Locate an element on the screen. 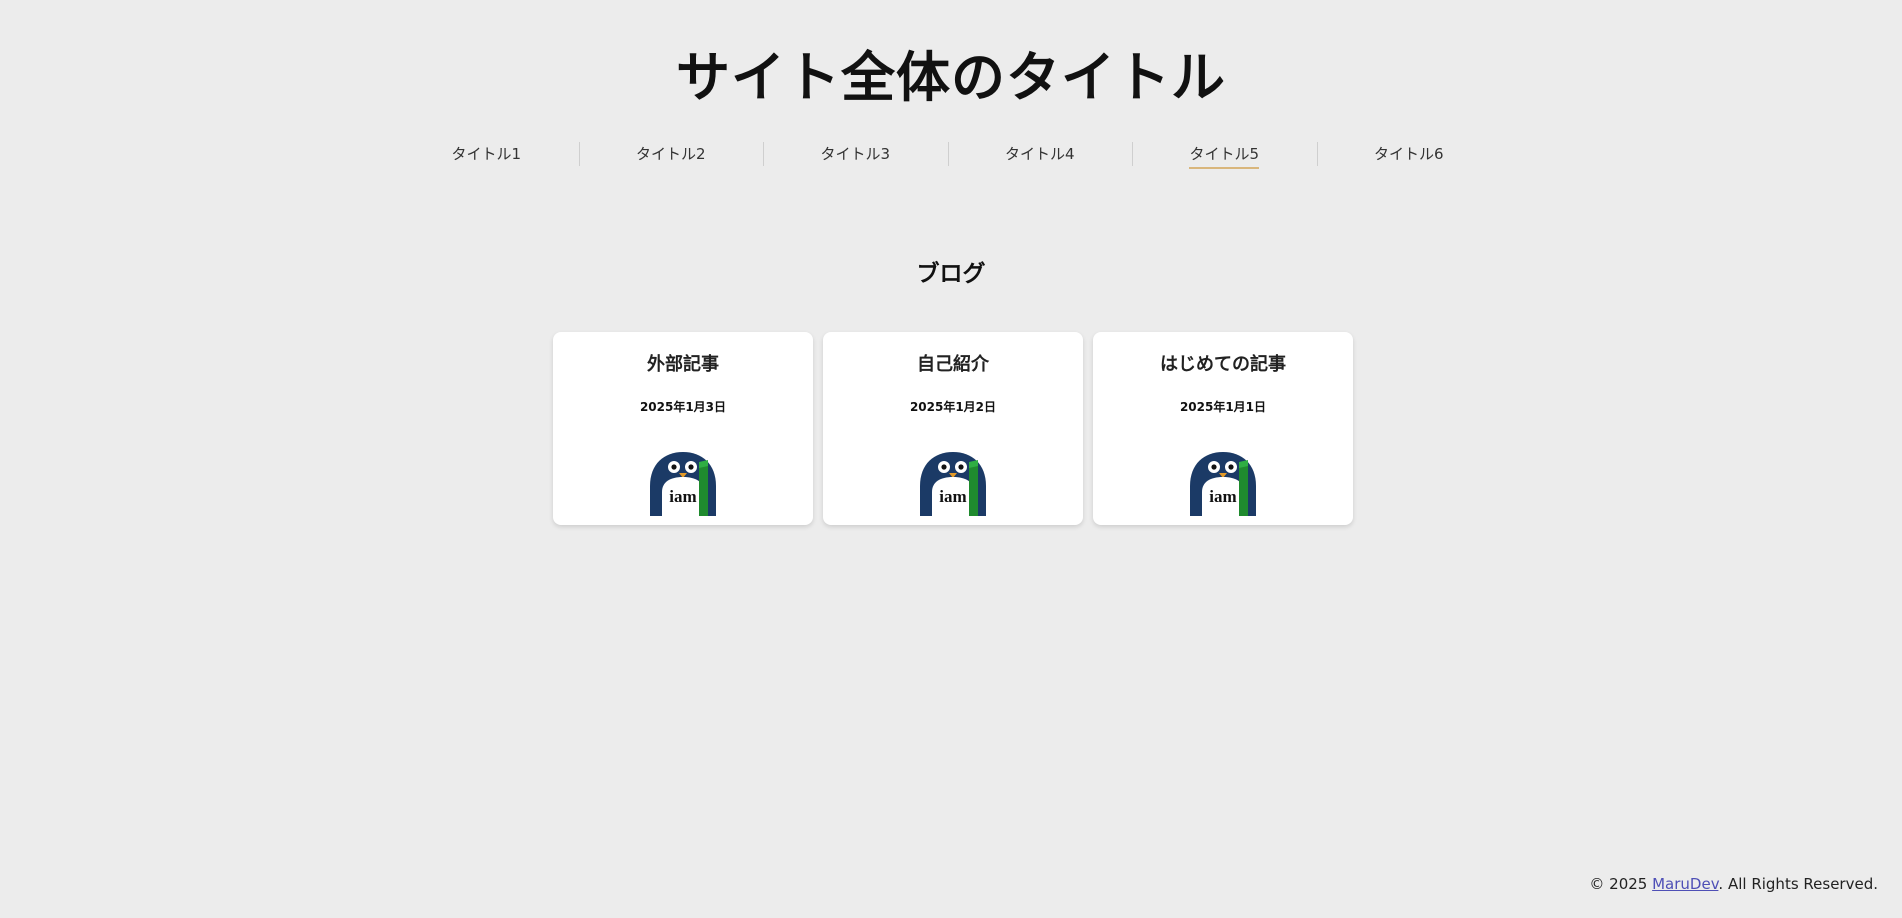 The width and height of the screenshot is (1902, 918). blog-card: はじめての記事 2025年1月1日 iam is located at coordinates (1223, 428).